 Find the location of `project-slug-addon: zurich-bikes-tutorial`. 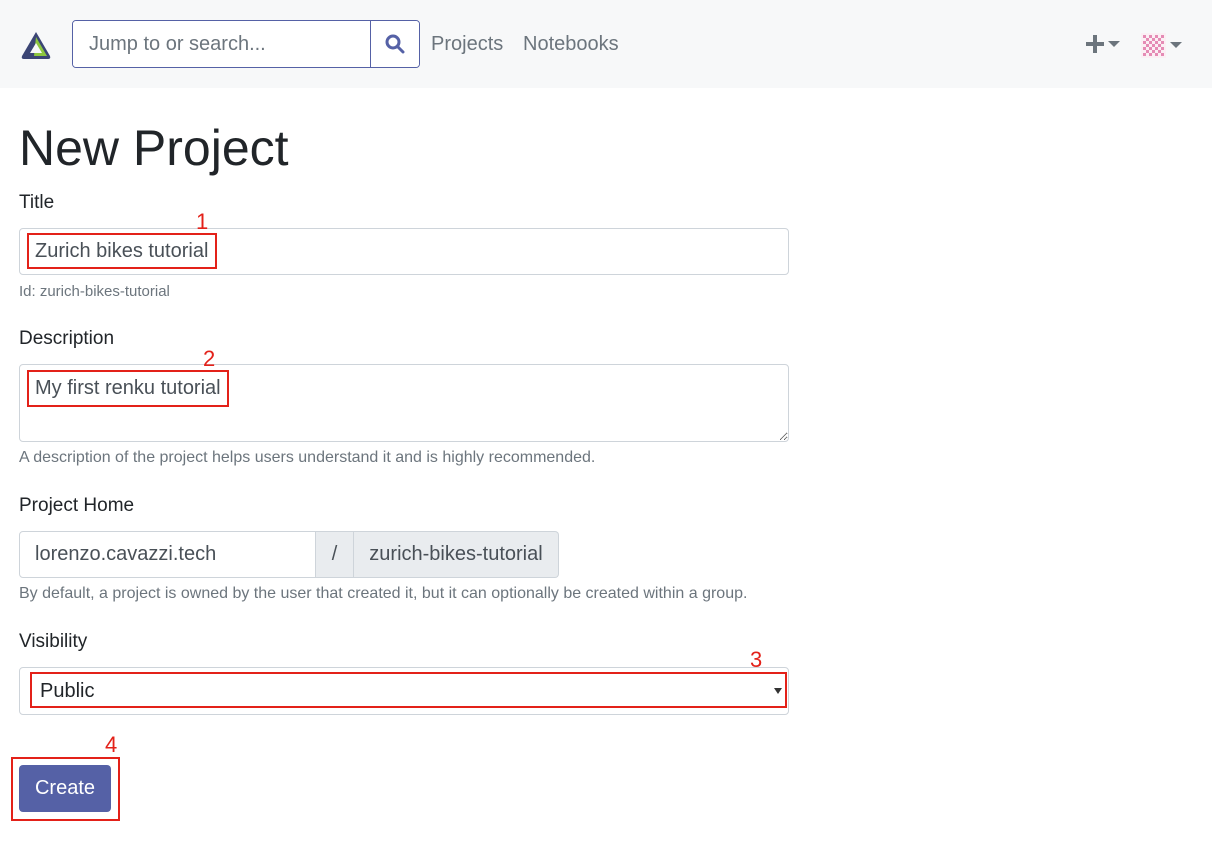

project-slug-addon: zurich-bikes-tutorial is located at coordinates (456, 554).